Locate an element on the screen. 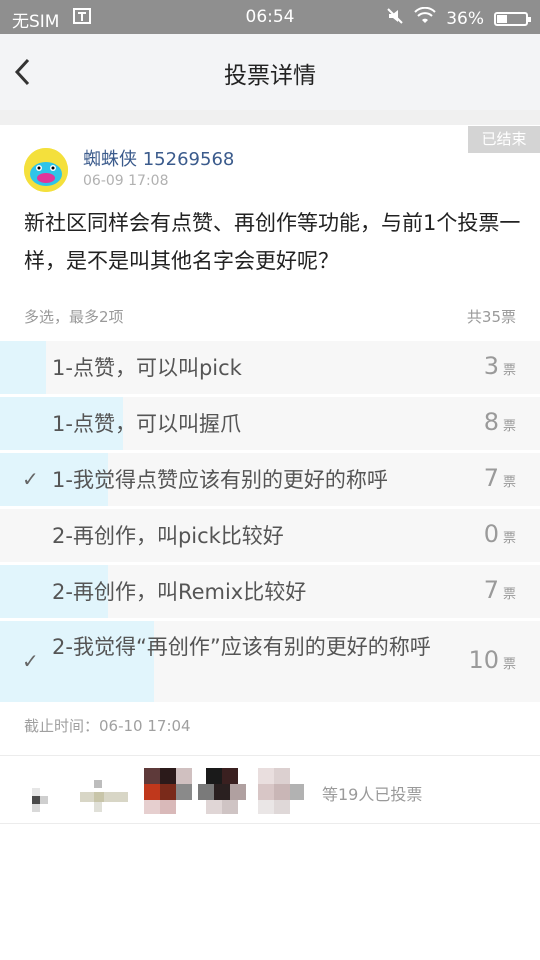 The width and height of the screenshot is (540, 960). poll-option-bar is located at coordinates (23, 367).